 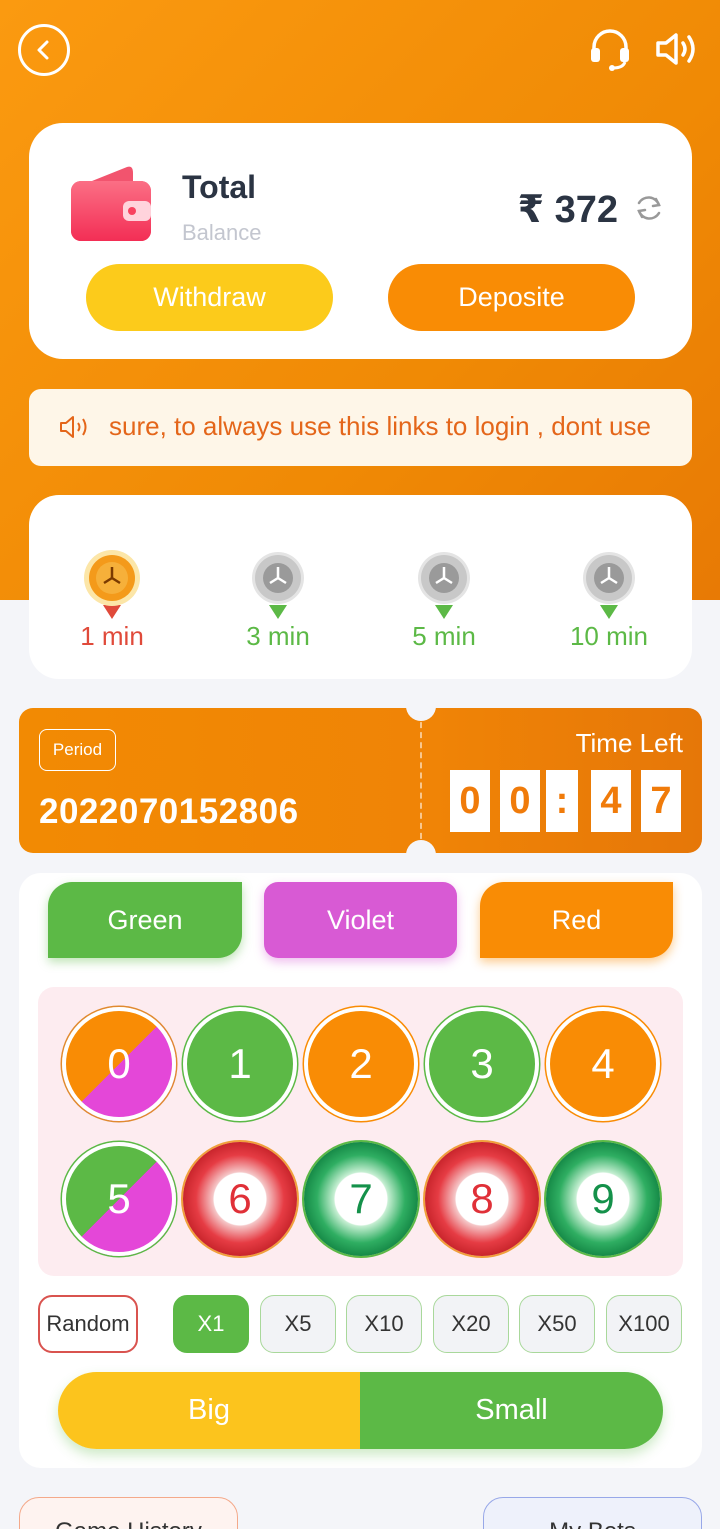 What do you see at coordinates (649, 208) in the screenshot?
I see `refresh-icon` at bounding box center [649, 208].